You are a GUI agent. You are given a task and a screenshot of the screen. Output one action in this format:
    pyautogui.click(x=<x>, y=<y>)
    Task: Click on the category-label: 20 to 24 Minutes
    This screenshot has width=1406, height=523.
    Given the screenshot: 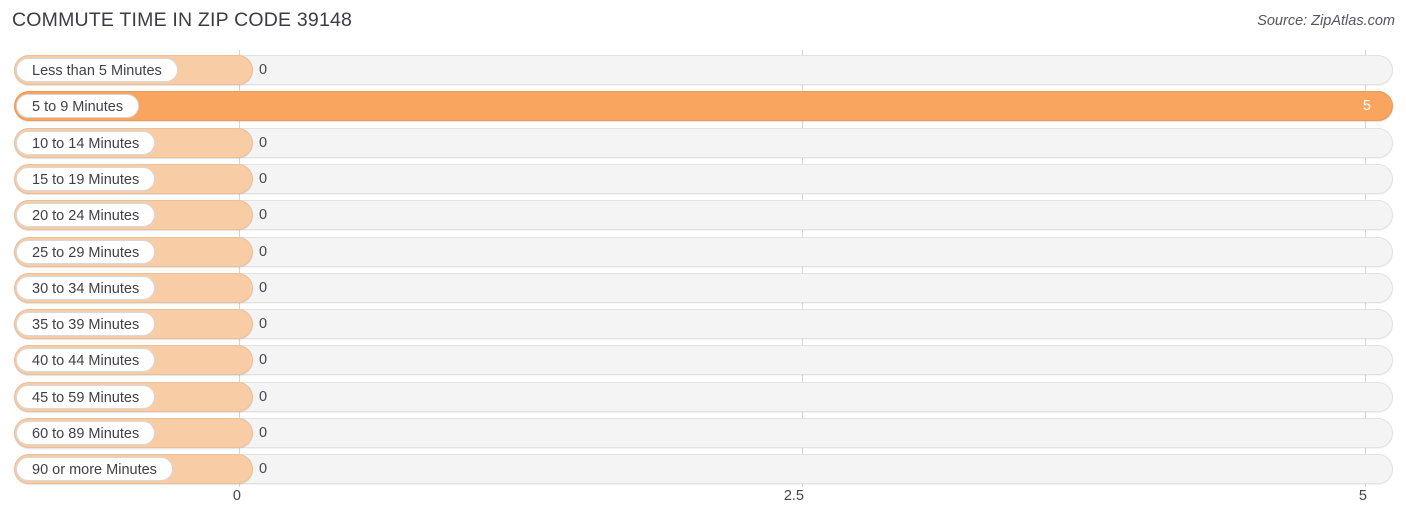 What is the action you would take?
    pyautogui.click(x=86, y=215)
    